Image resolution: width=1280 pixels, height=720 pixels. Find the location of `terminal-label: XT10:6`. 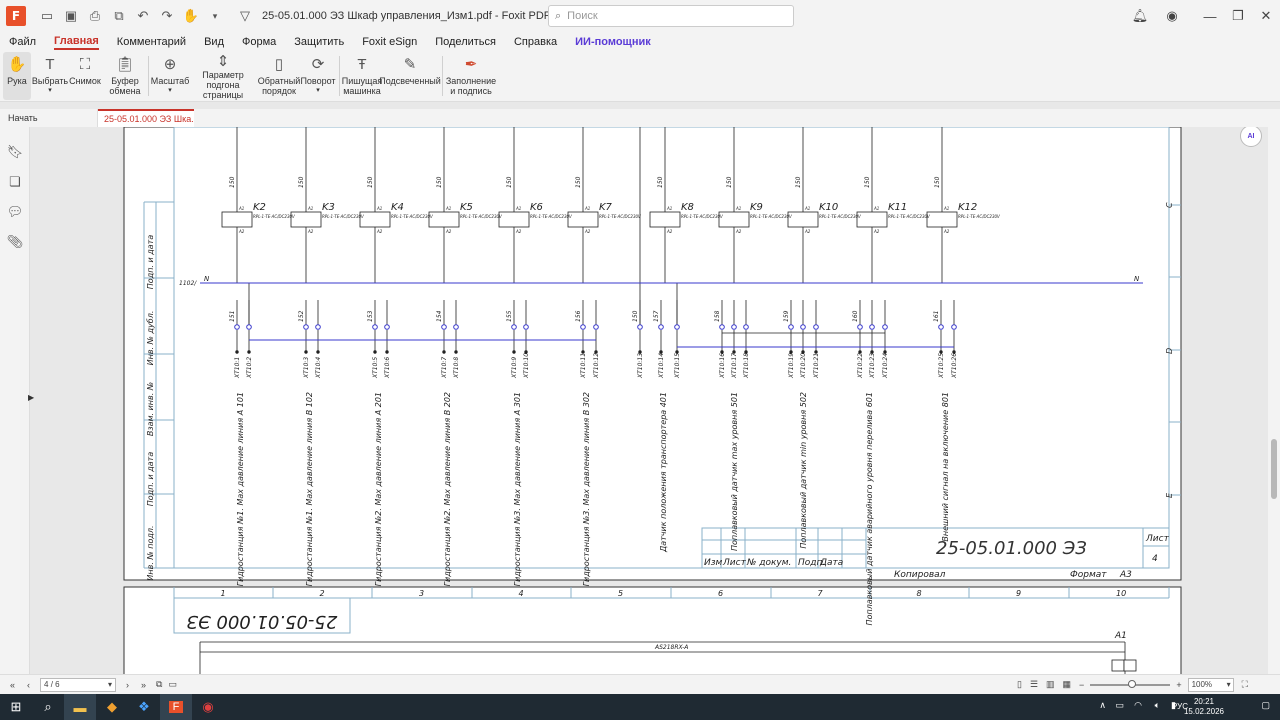

terminal-label: XT10:6 is located at coordinates (387, 368).